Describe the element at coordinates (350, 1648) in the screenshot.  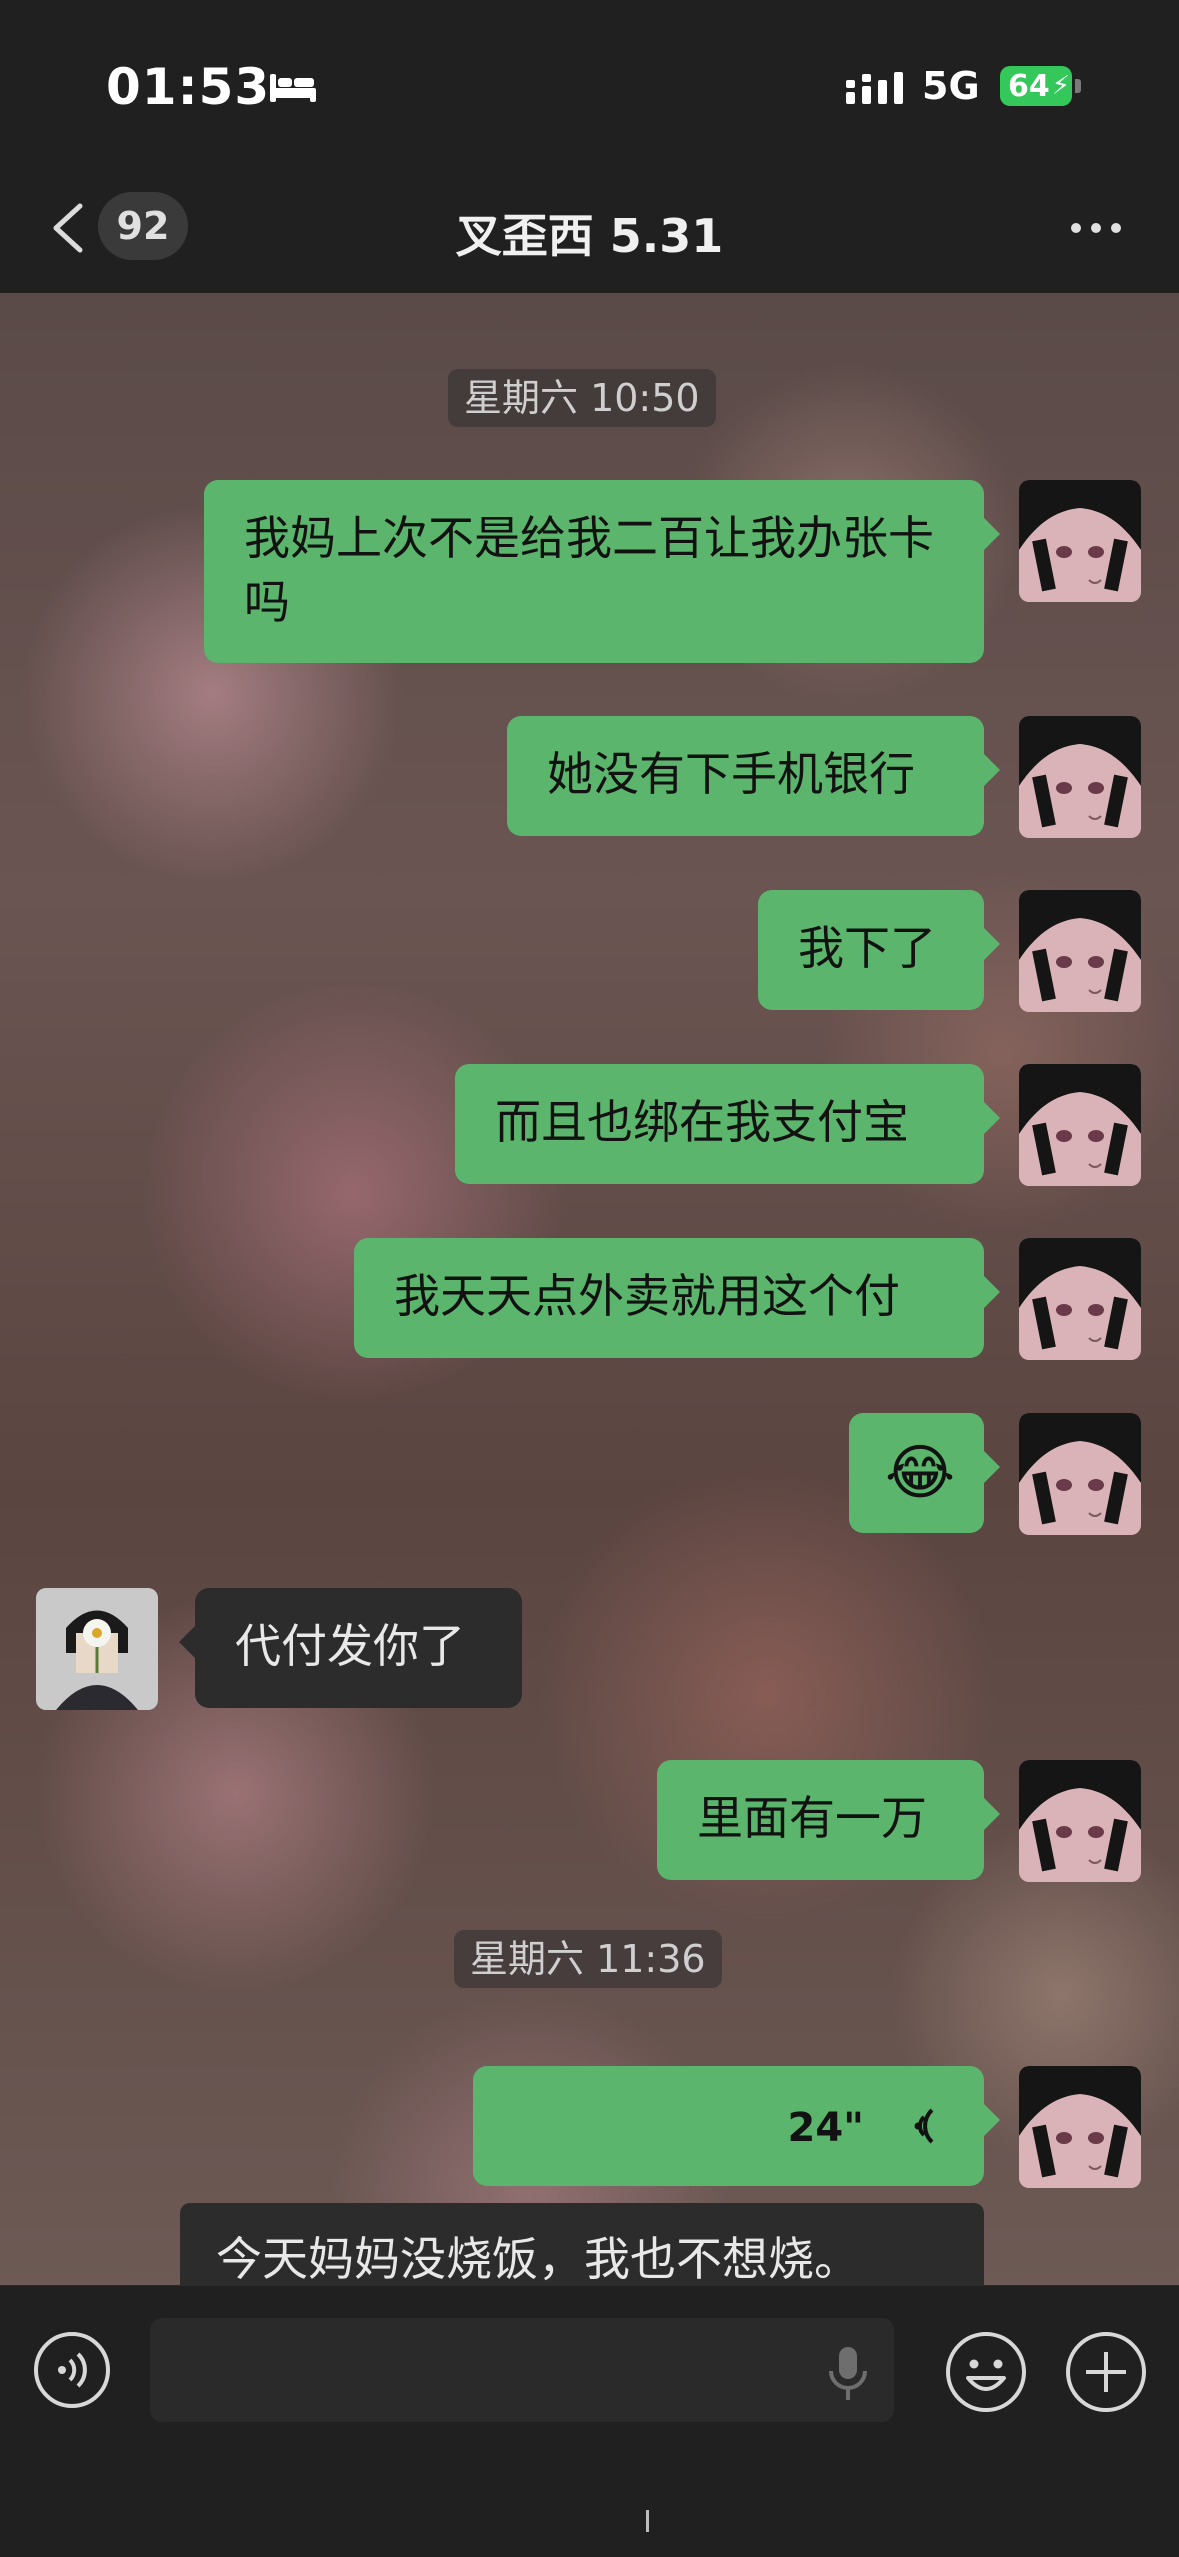
I see `message-bubble-incoming: 代付发你了` at that location.